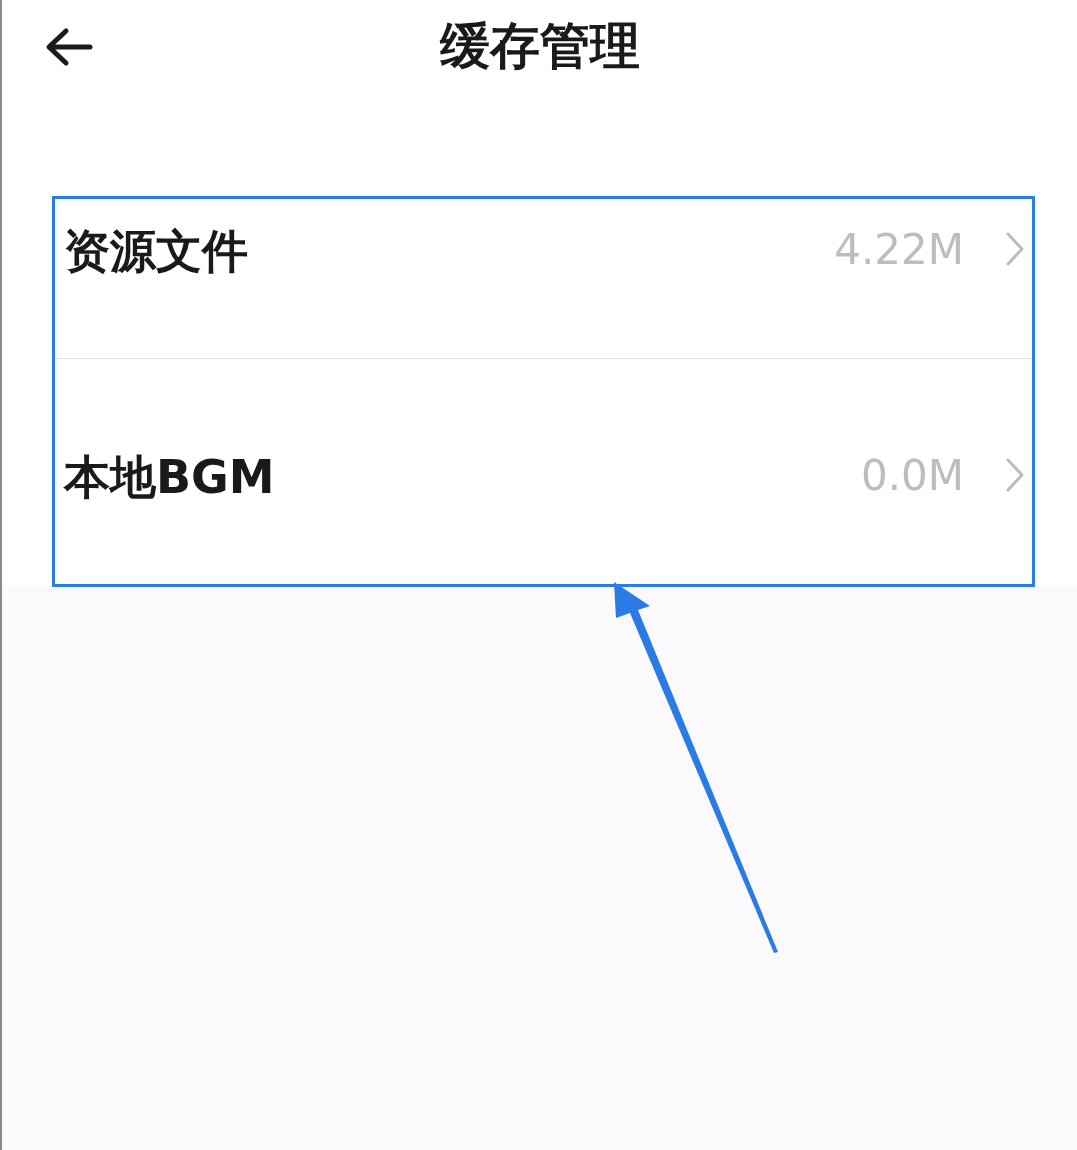 Image resolution: width=1077 pixels, height=1150 pixels. What do you see at coordinates (449, 252) in the screenshot?
I see `item-label: 资源文件` at bounding box center [449, 252].